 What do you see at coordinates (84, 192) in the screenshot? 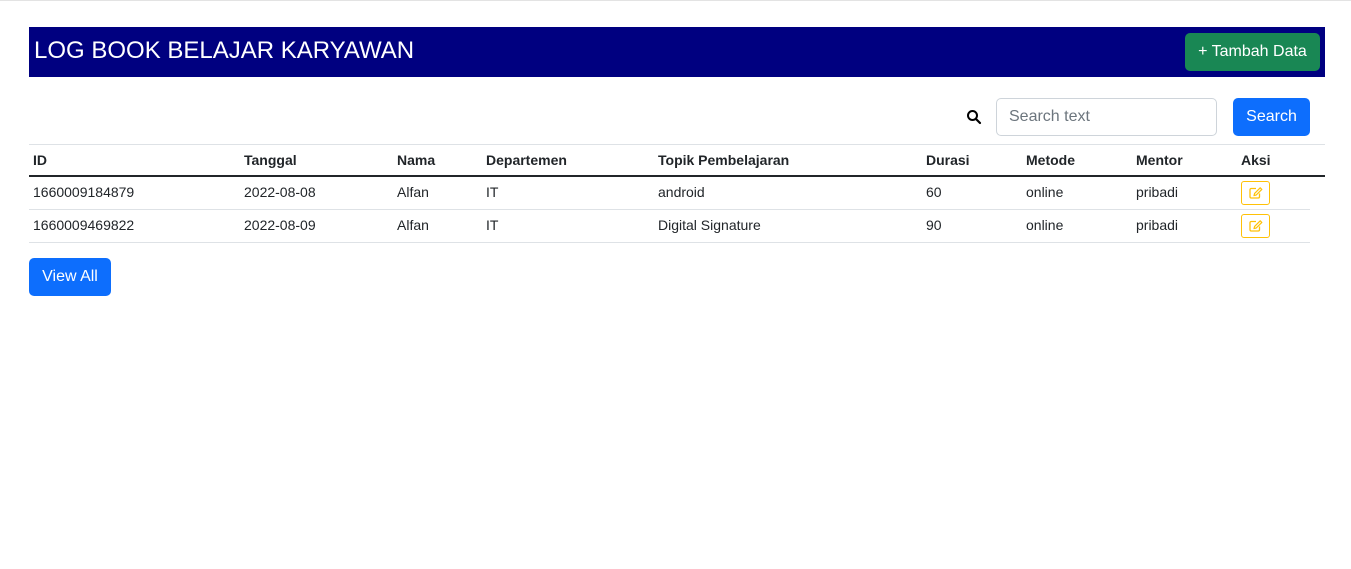
I see `cell-id: 1660009184879` at bounding box center [84, 192].